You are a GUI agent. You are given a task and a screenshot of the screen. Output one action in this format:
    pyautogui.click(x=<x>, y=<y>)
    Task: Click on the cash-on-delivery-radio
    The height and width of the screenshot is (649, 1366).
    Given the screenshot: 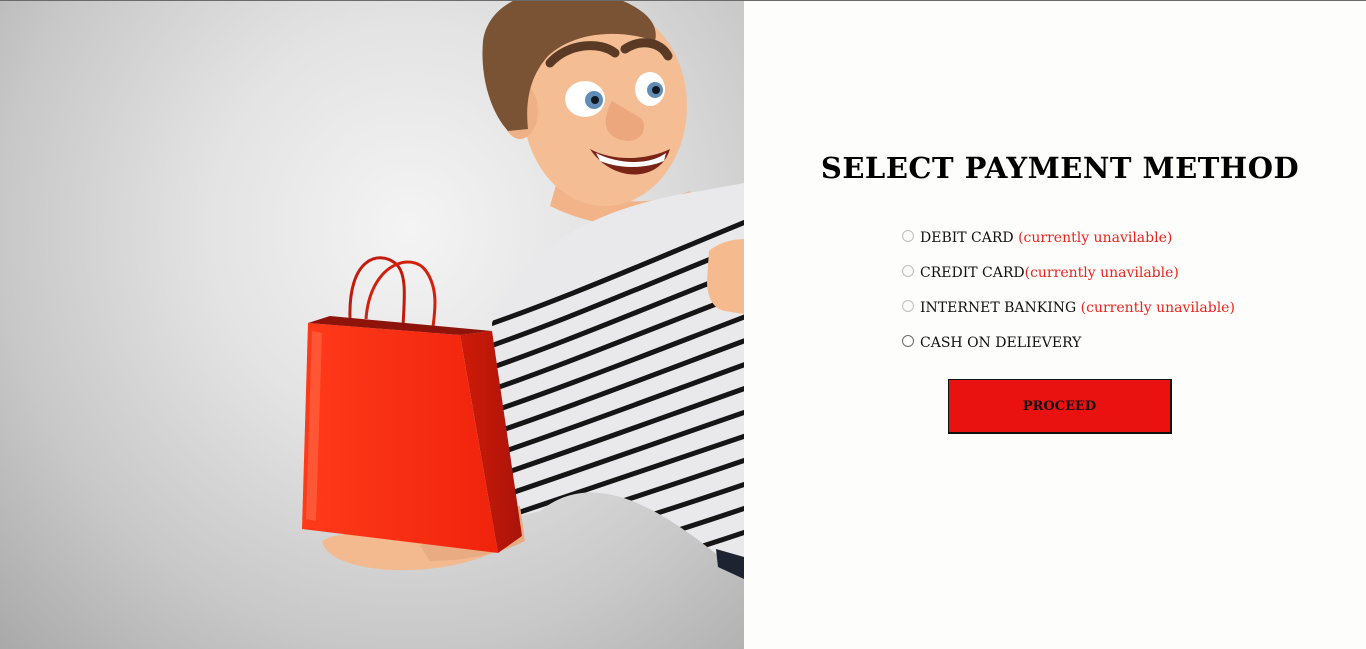 What is the action you would take?
    pyautogui.click(x=908, y=341)
    